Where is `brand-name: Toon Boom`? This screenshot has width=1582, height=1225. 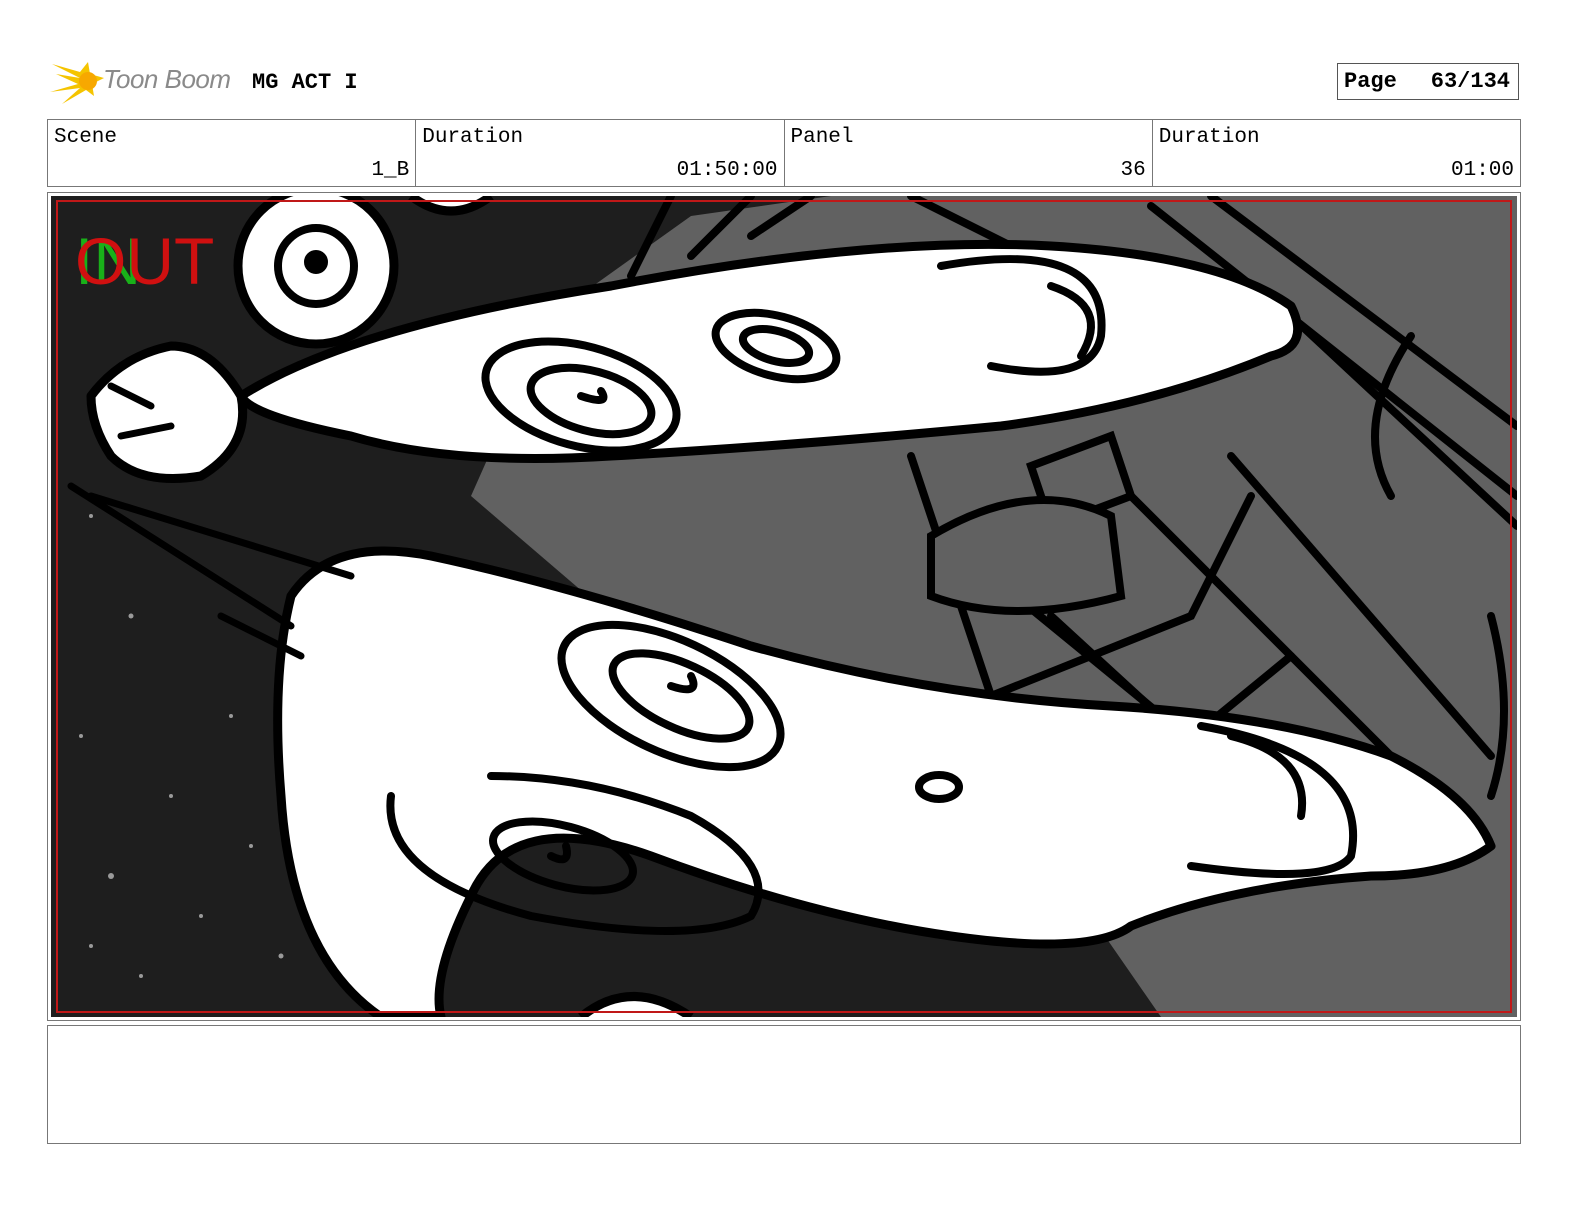
brand-name: Toon Boom is located at coordinates (167, 79).